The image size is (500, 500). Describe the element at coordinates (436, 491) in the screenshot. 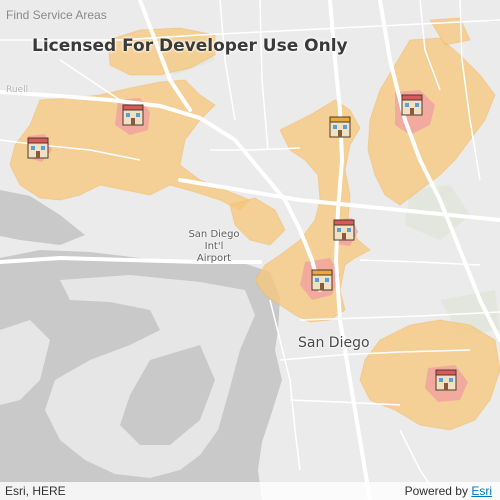

I see `powered-by-text: Powered by` at that location.